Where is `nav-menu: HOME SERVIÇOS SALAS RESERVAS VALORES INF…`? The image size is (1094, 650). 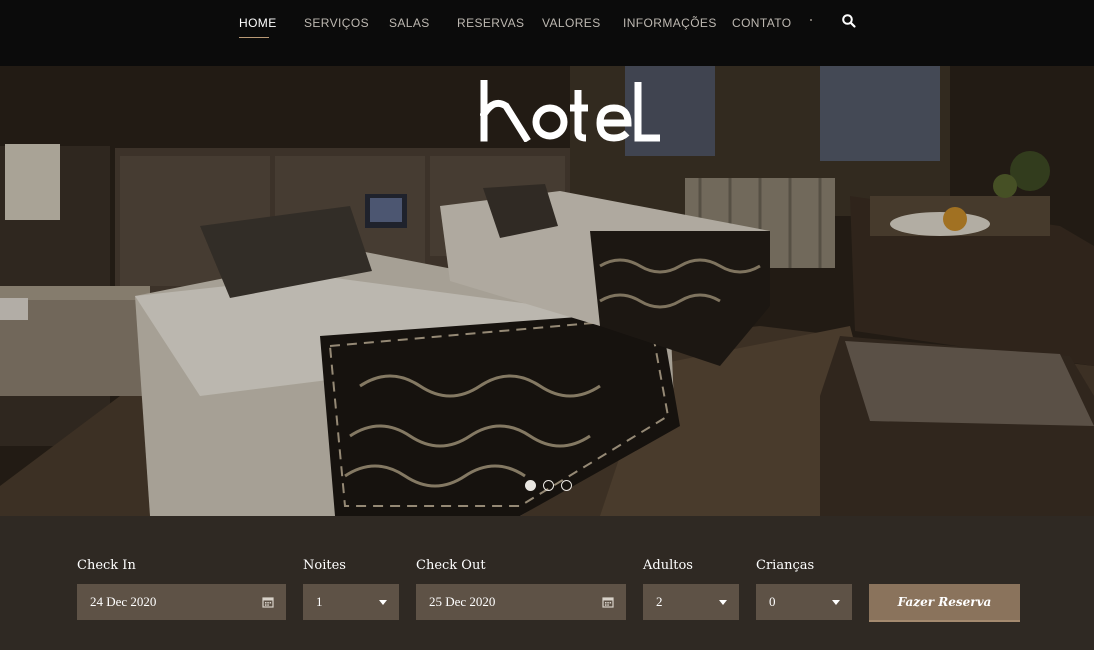
nav-menu: HOME SERVIÇOS SALAS RESERVAS VALORES INF… is located at coordinates (547, 33).